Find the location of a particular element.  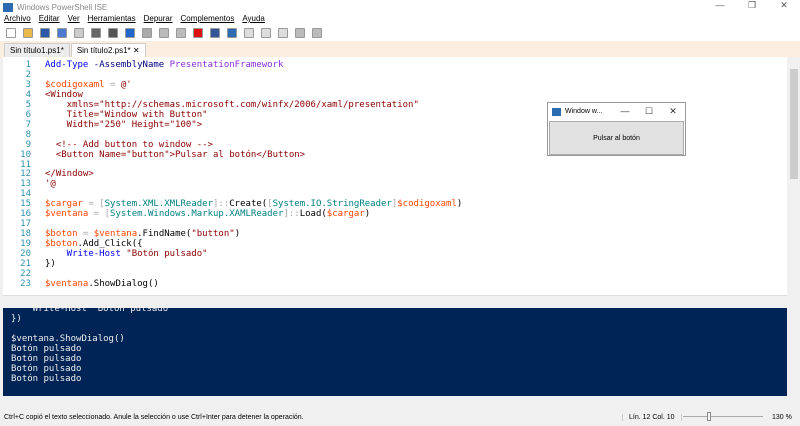

addons-icon is located at coordinates (317, 33).